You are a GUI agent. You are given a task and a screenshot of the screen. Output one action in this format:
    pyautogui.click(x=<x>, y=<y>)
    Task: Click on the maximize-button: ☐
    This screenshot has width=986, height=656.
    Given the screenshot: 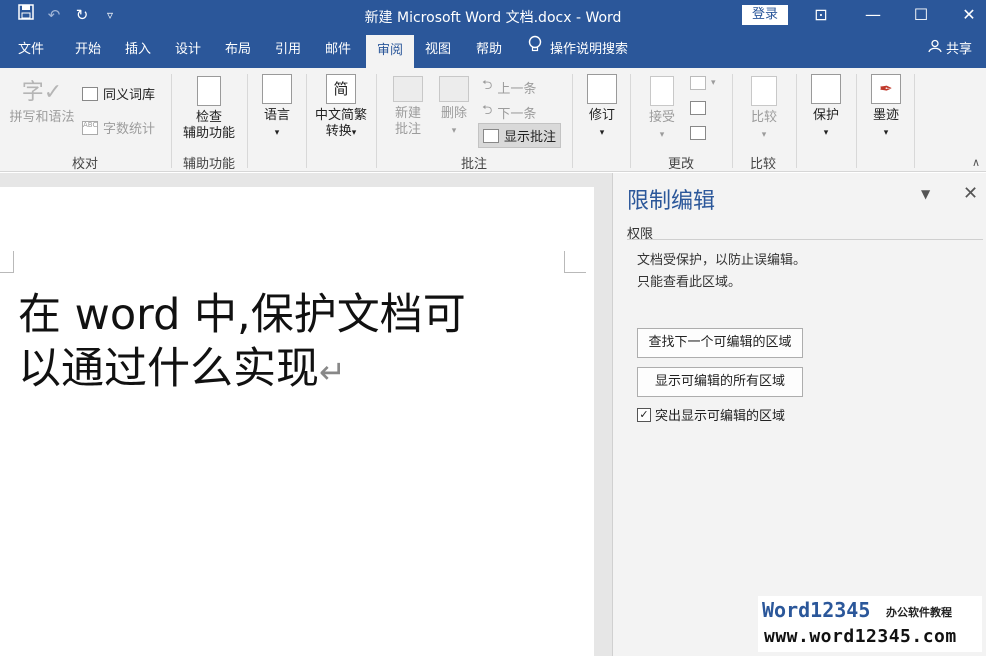 What is the action you would take?
    pyautogui.click(x=921, y=16)
    